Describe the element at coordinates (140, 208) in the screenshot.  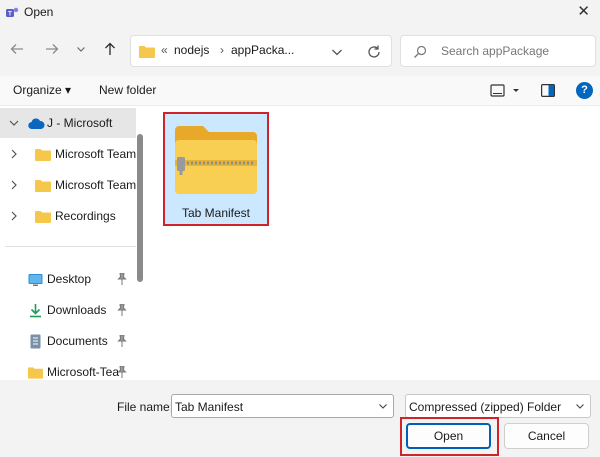
I see `sidebar-scrollbar` at that location.